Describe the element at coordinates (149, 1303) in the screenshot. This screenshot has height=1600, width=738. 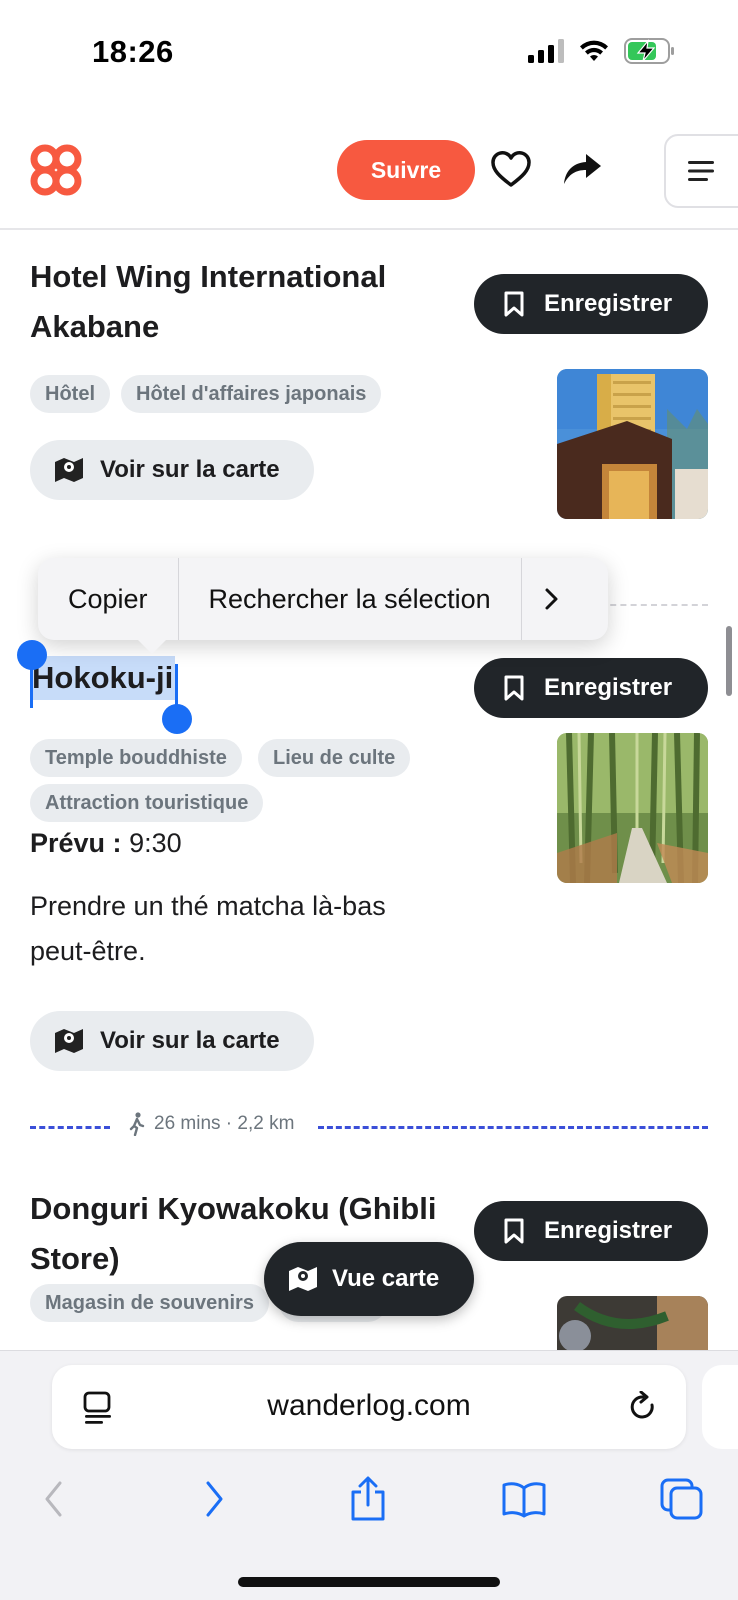
I see `tag: Magasin de souvenirs` at that location.